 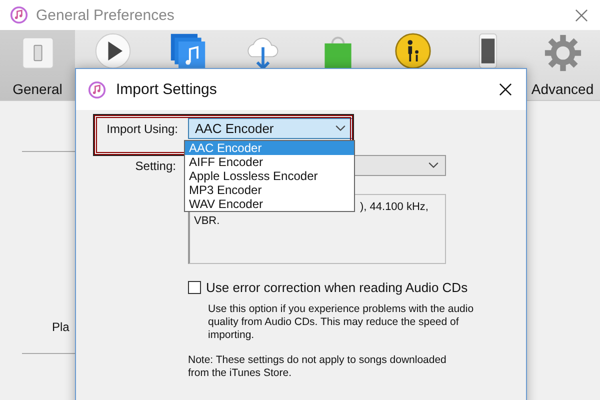 I want to click on note-text: Note: These settings do not apply to songs downloaded from the iTunes Store., so click(x=318, y=367).